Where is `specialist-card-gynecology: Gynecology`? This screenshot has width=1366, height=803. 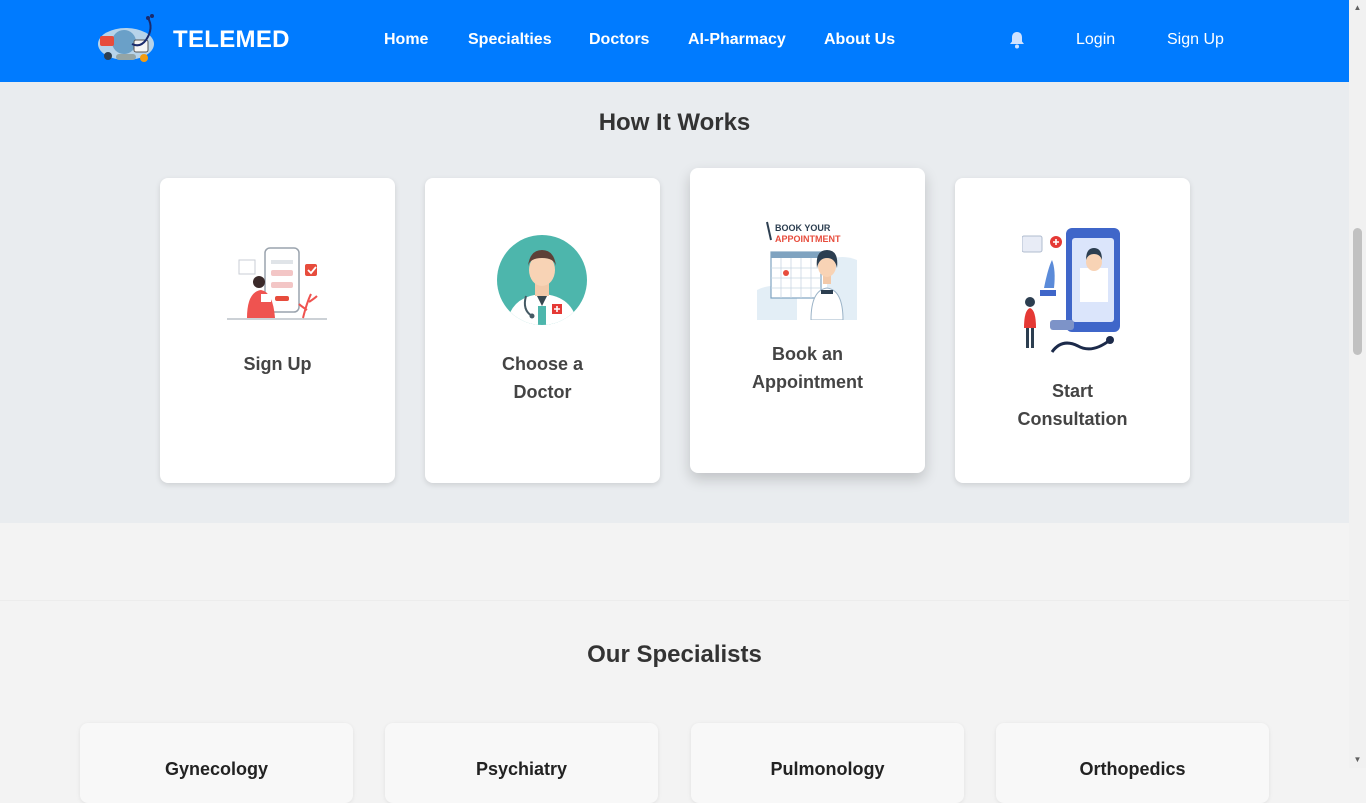
specialist-card-gynecology: Gynecology is located at coordinates (216, 763).